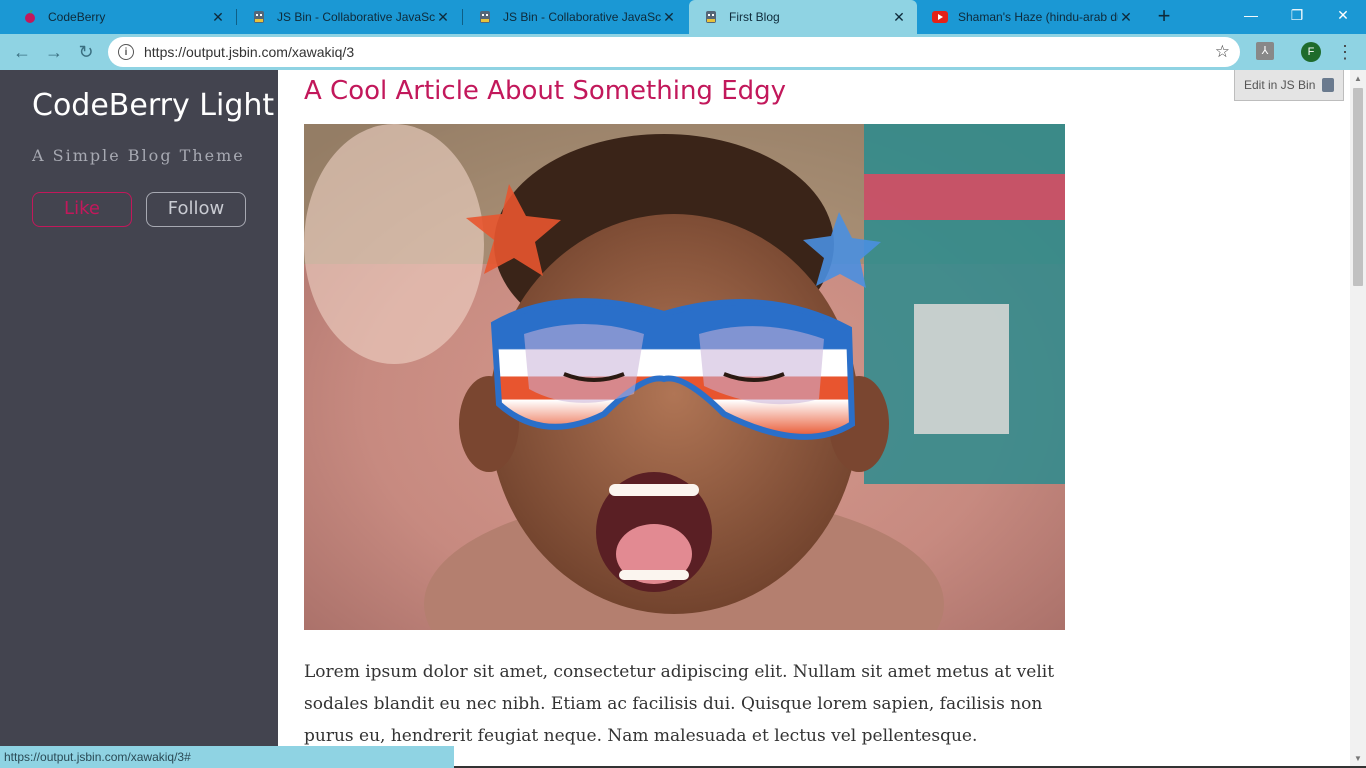 Image resolution: width=1366 pixels, height=768 pixels. I want to click on edit-in-jsbin-button: Edit in JS Bin, so click(1289, 85).